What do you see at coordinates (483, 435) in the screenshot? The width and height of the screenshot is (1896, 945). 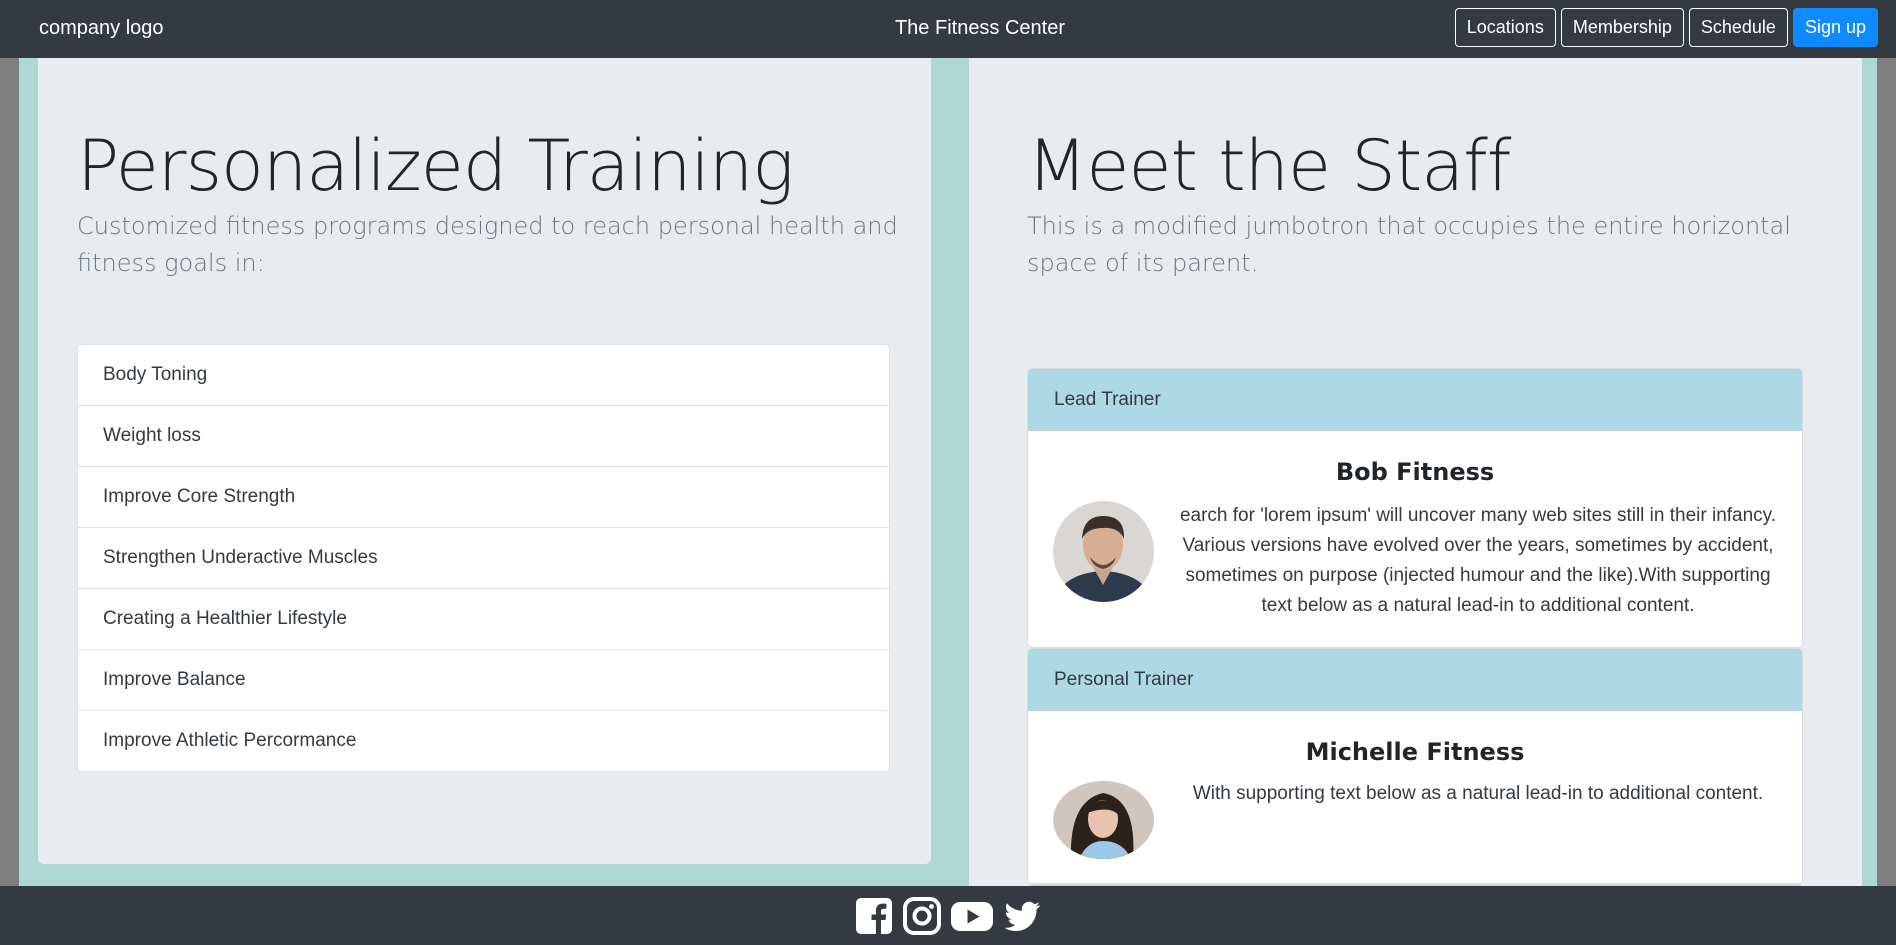 I see `list-item: Weight loss` at bounding box center [483, 435].